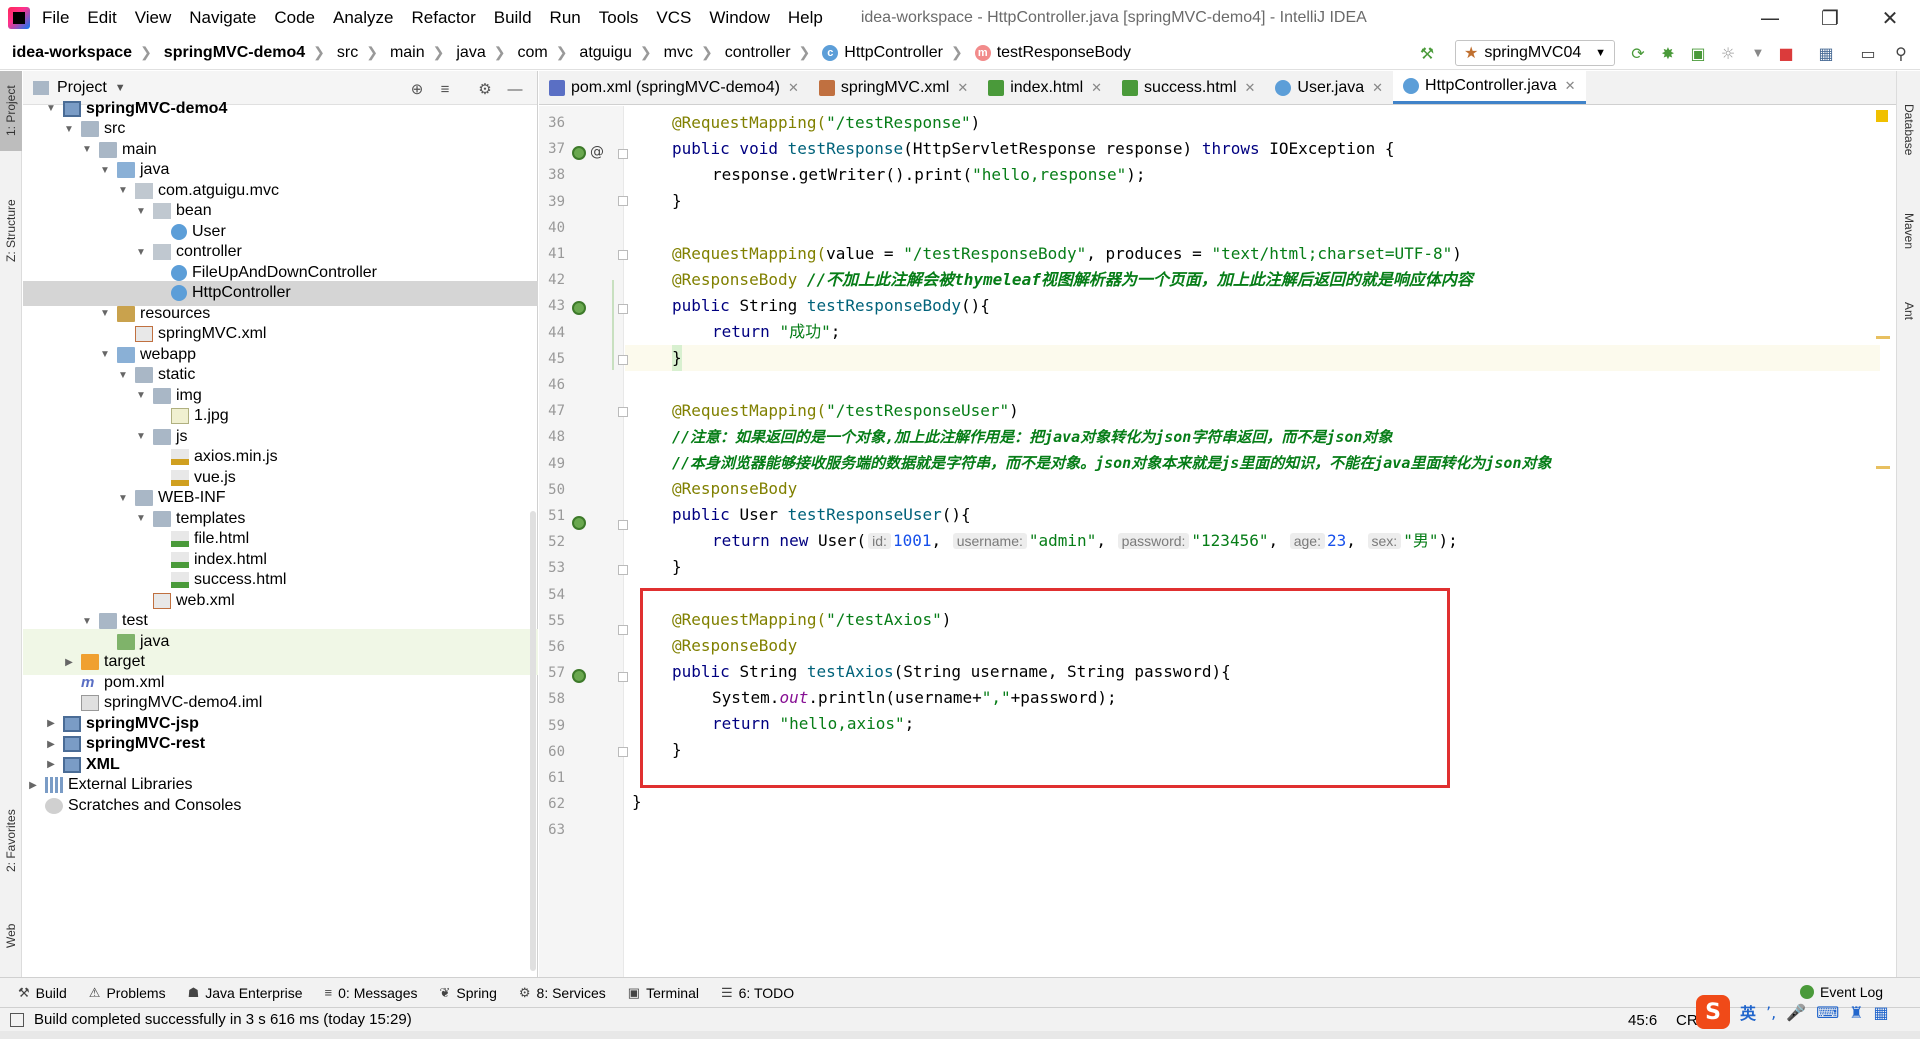 The height and width of the screenshot is (1039, 1920). Describe the element at coordinates (1830, 18) in the screenshot. I see `maximize-button: ❐` at that location.